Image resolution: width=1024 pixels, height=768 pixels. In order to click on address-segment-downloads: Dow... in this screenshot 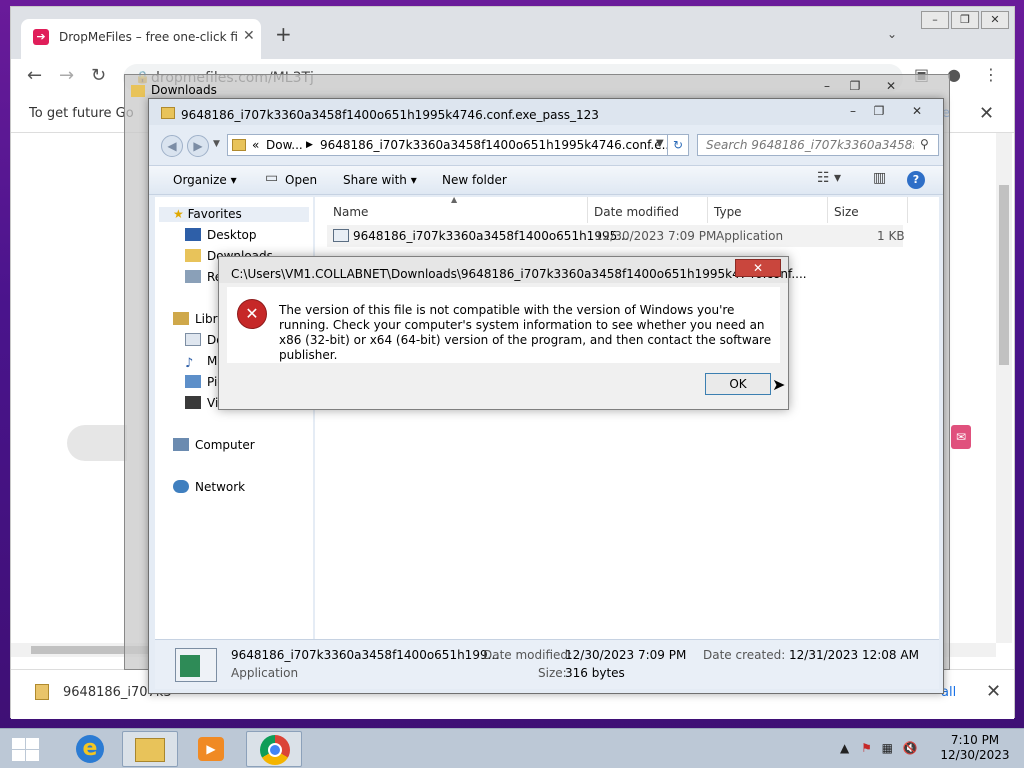, I will do `click(284, 145)`.